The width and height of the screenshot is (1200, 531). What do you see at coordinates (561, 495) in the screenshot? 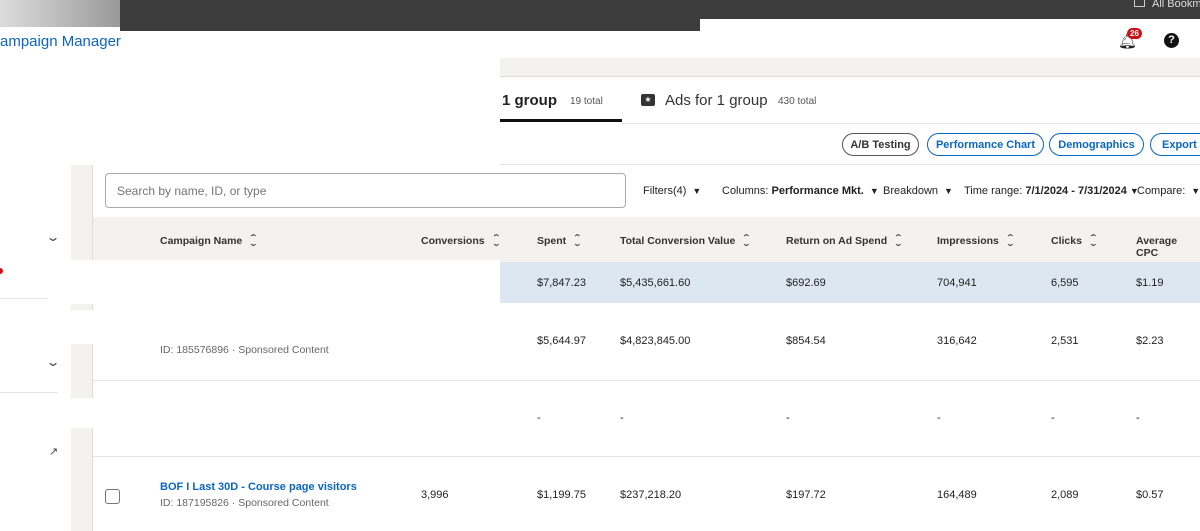
I see `spent-cell: $1,199.75` at bounding box center [561, 495].